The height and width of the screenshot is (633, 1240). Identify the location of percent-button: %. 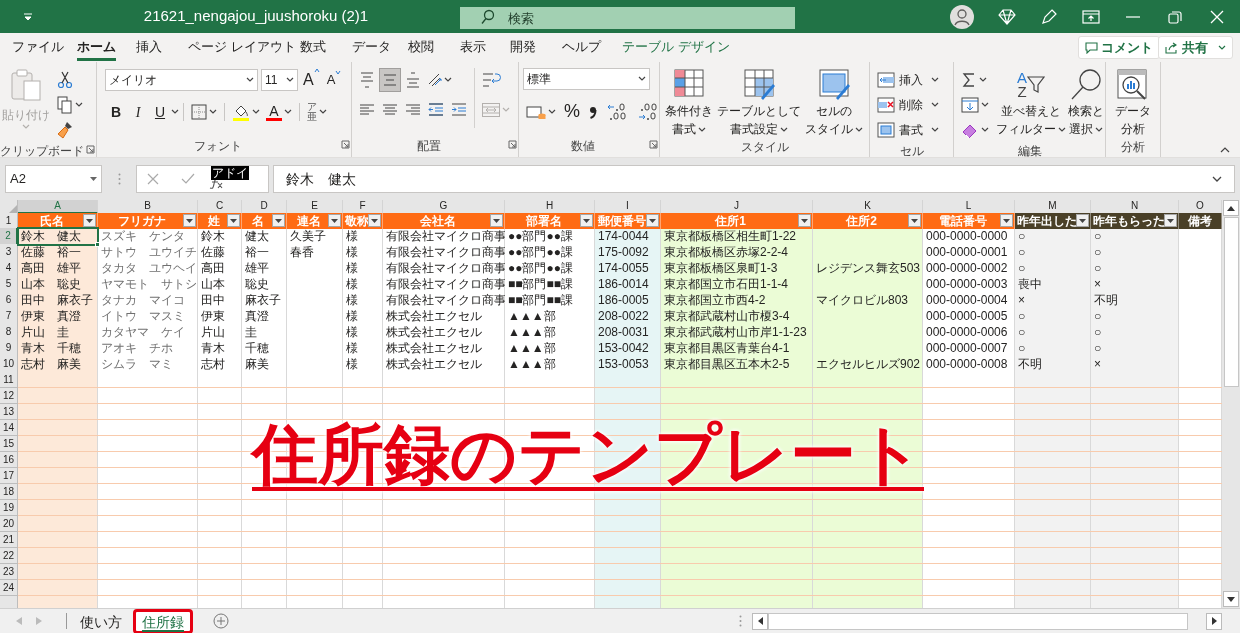
(572, 111).